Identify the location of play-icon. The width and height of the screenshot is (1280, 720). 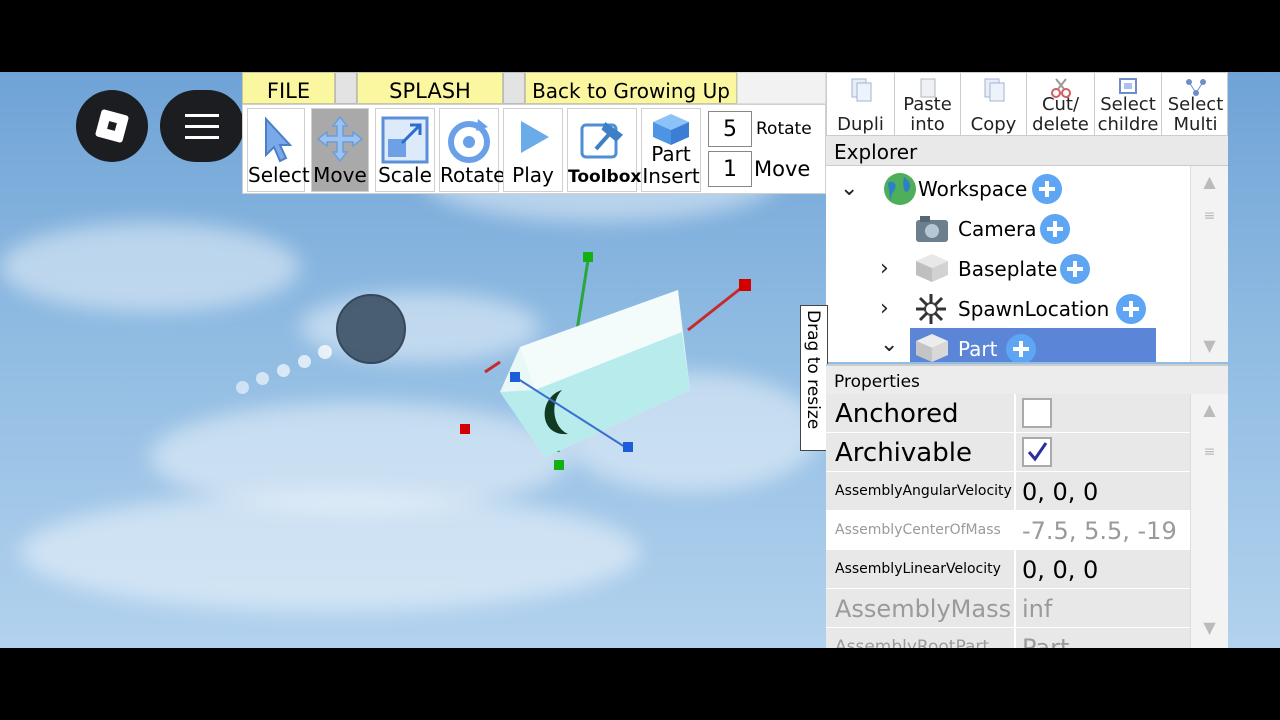
(535, 137).